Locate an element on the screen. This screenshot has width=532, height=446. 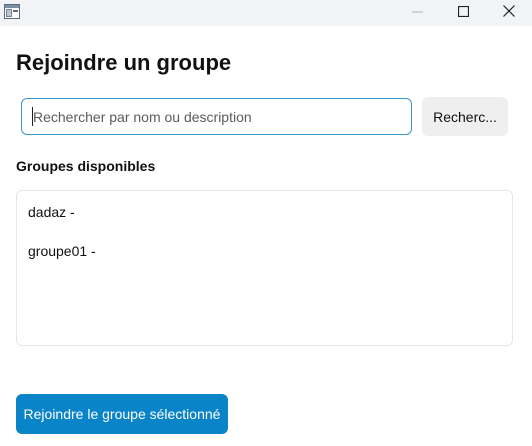
available-groups-label: Groupes disponibles is located at coordinates (86, 166).